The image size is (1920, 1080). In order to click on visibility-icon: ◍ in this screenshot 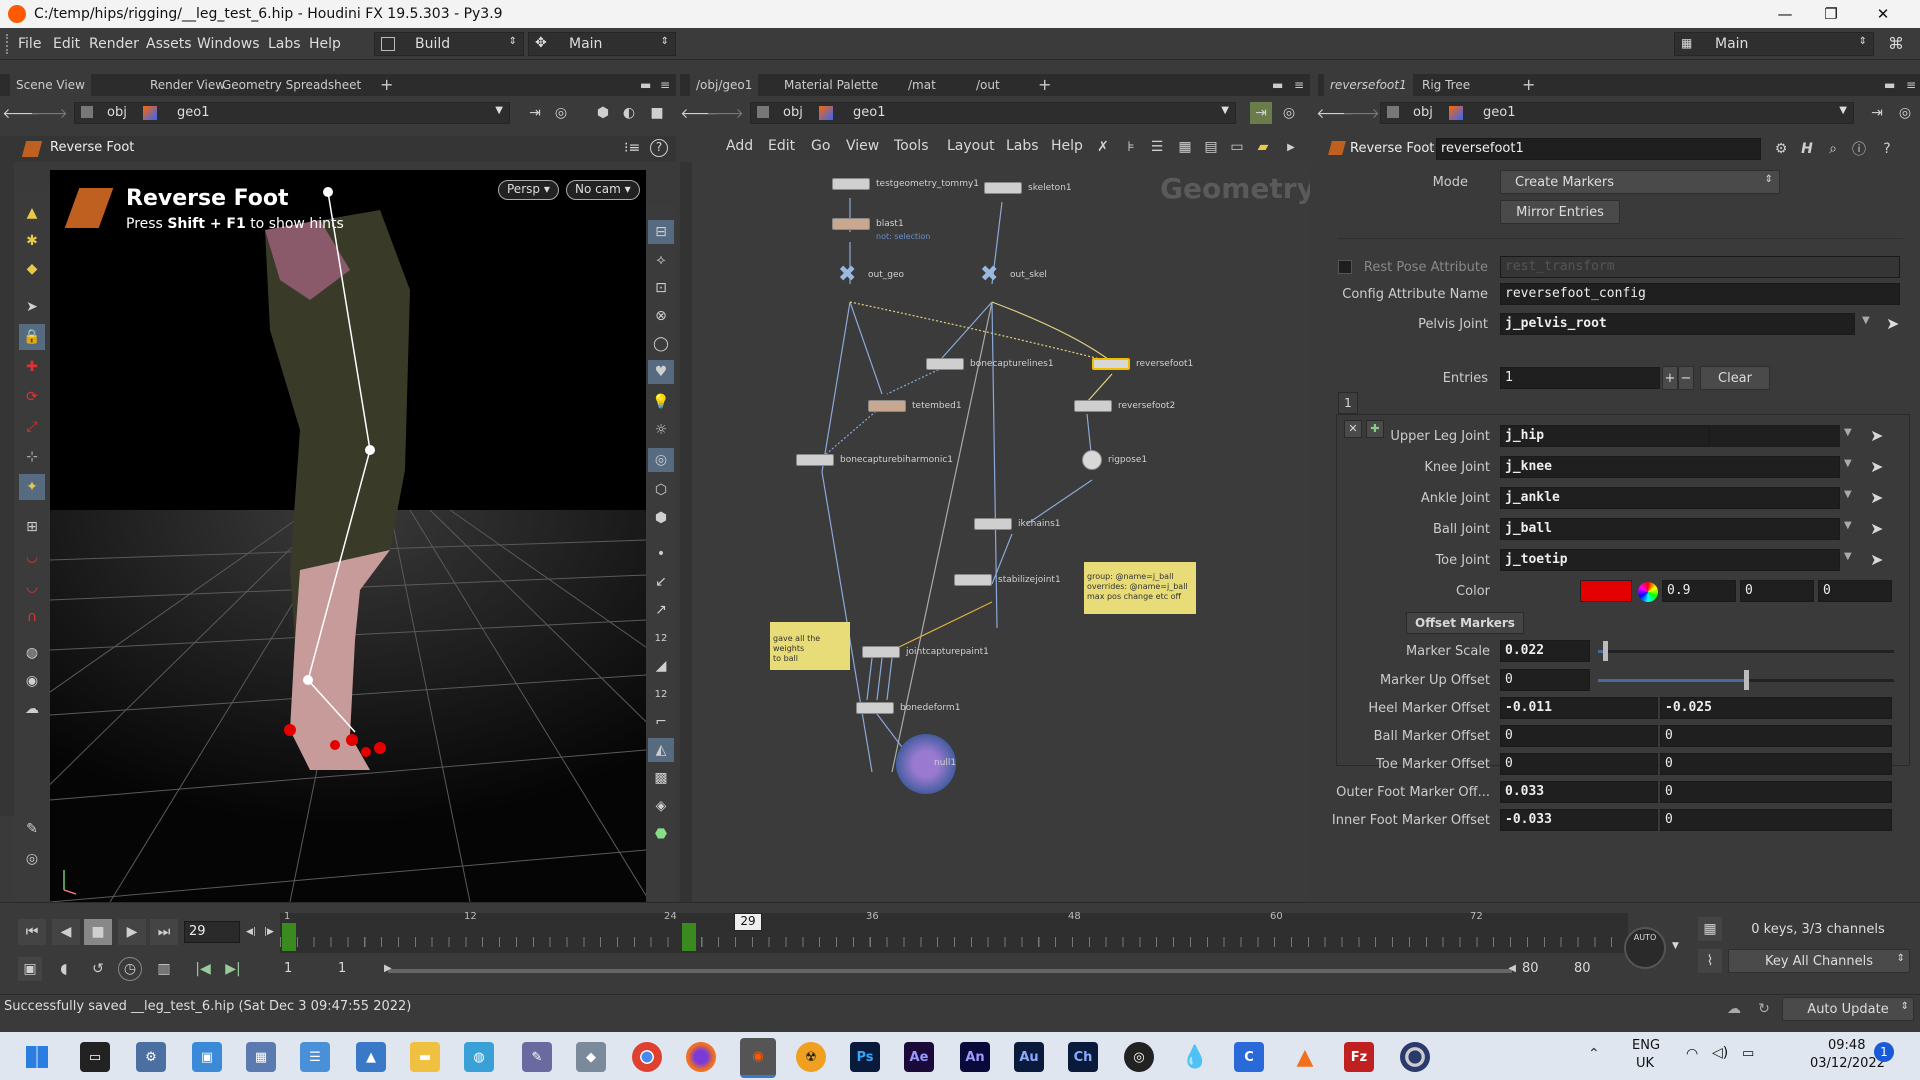, I will do `click(32, 653)`.